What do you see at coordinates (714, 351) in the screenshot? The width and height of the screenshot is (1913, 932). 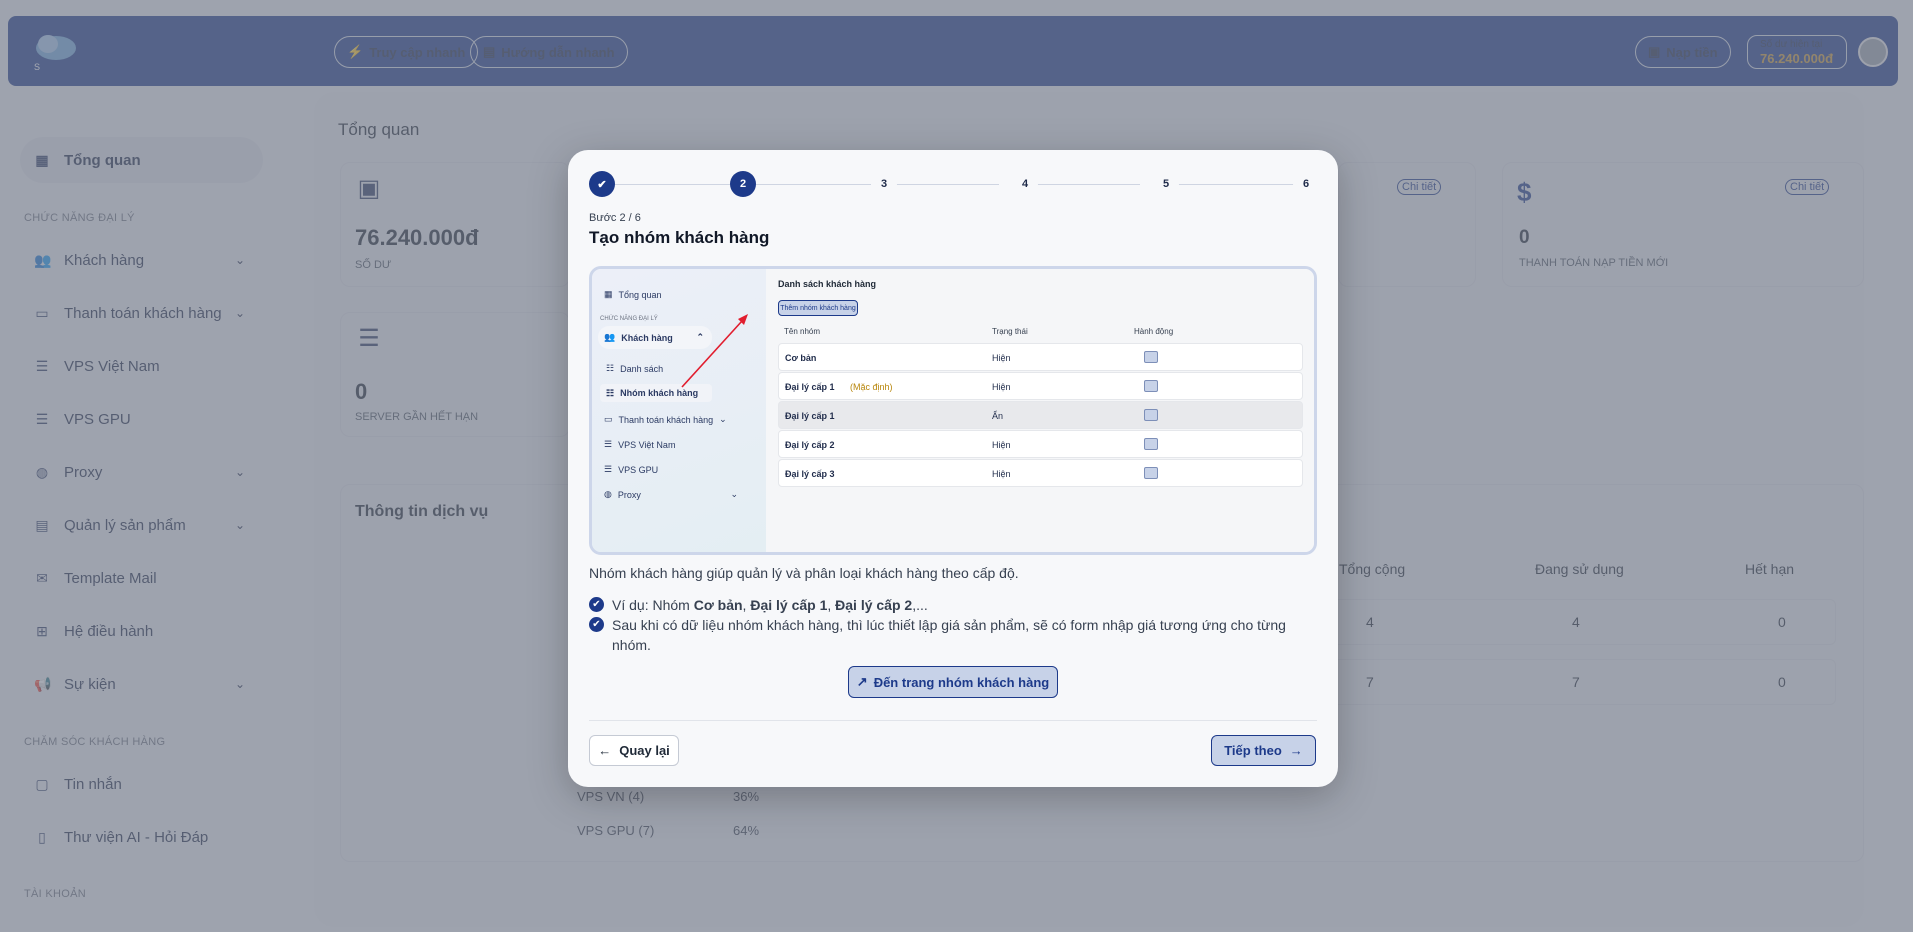 I see `arrow-annotation-icon` at bounding box center [714, 351].